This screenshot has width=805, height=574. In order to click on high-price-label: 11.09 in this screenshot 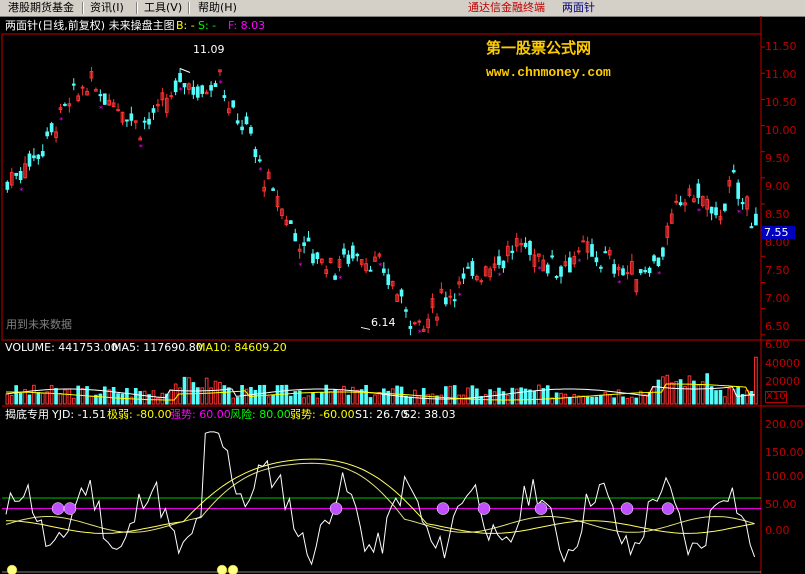, I will do `click(209, 49)`.